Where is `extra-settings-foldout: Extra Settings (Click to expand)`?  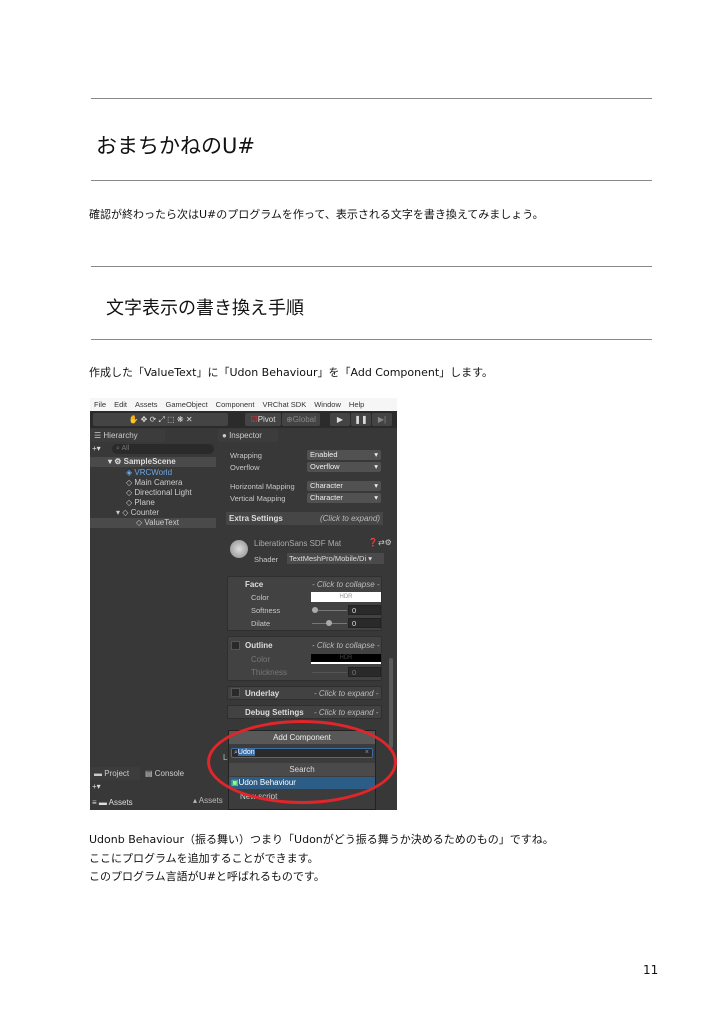 extra-settings-foldout: Extra Settings (Click to expand) is located at coordinates (304, 518).